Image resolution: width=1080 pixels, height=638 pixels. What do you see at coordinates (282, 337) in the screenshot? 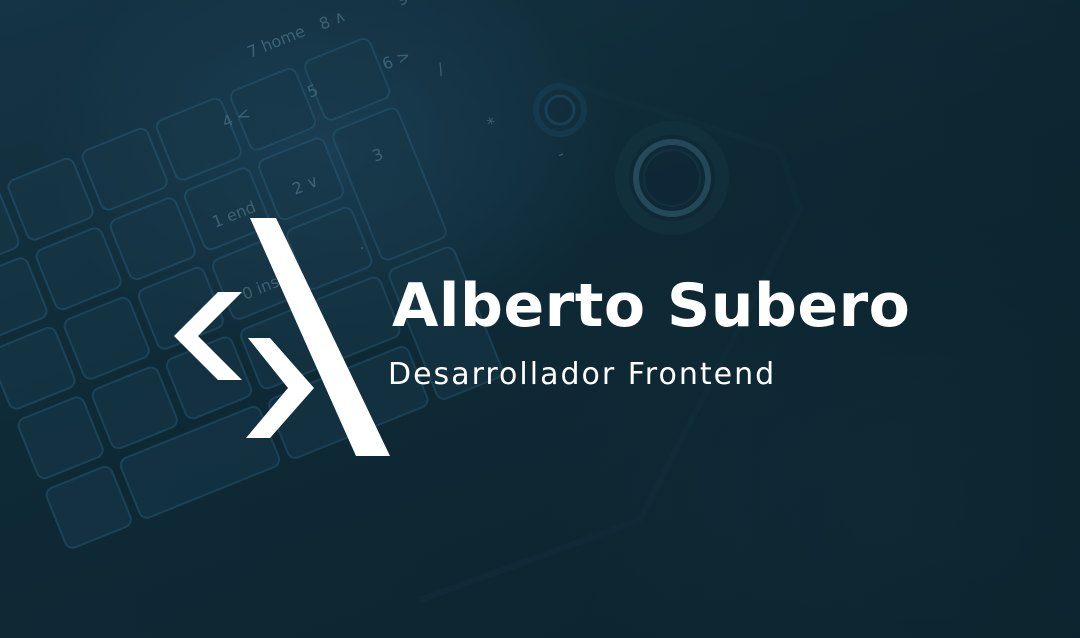
I see `code-brackets-slash-icon` at bounding box center [282, 337].